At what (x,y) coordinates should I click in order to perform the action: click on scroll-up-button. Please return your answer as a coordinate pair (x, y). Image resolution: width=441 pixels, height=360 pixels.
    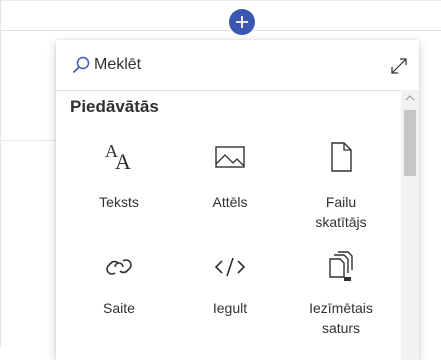
    Looking at the image, I should click on (410, 98).